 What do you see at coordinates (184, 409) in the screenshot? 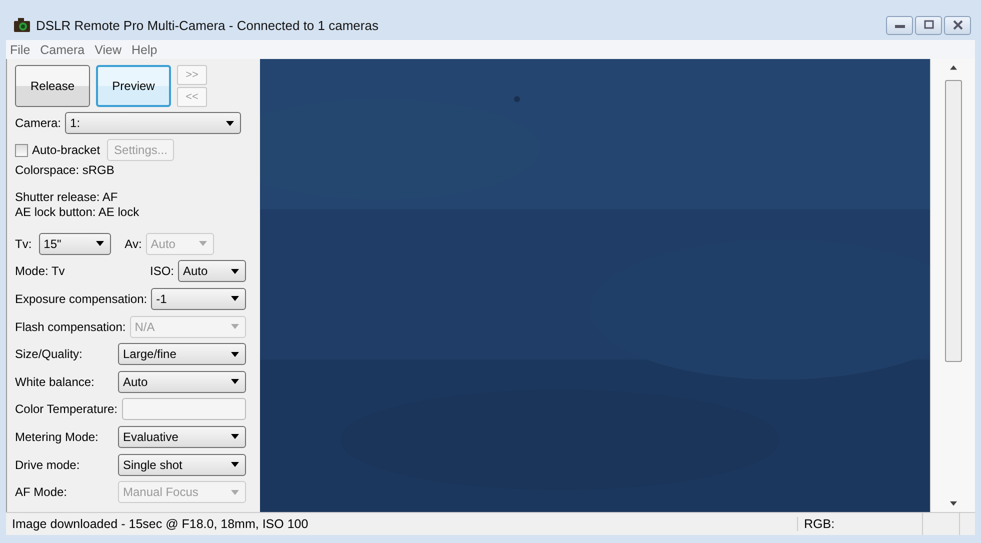
I see `input-field` at bounding box center [184, 409].